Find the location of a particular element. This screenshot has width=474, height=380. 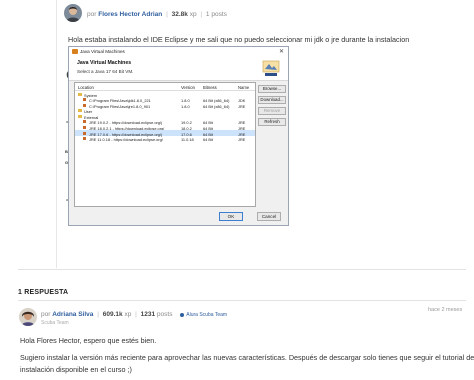

ok-button: OK is located at coordinates (231, 216).